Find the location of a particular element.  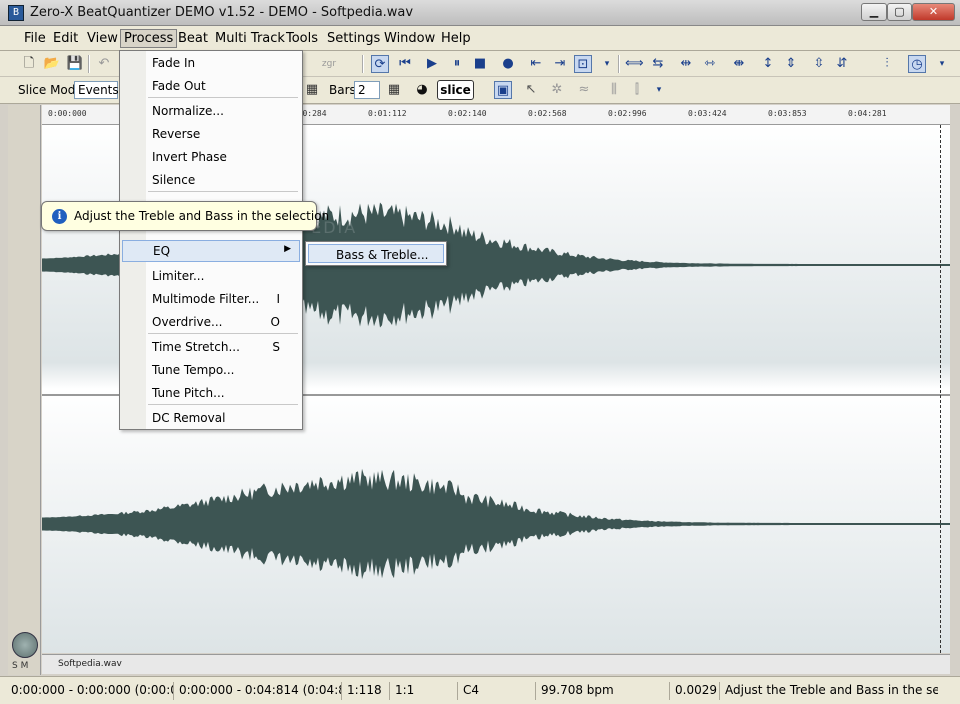

minimize-button: ▁ is located at coordinates (874, 12).